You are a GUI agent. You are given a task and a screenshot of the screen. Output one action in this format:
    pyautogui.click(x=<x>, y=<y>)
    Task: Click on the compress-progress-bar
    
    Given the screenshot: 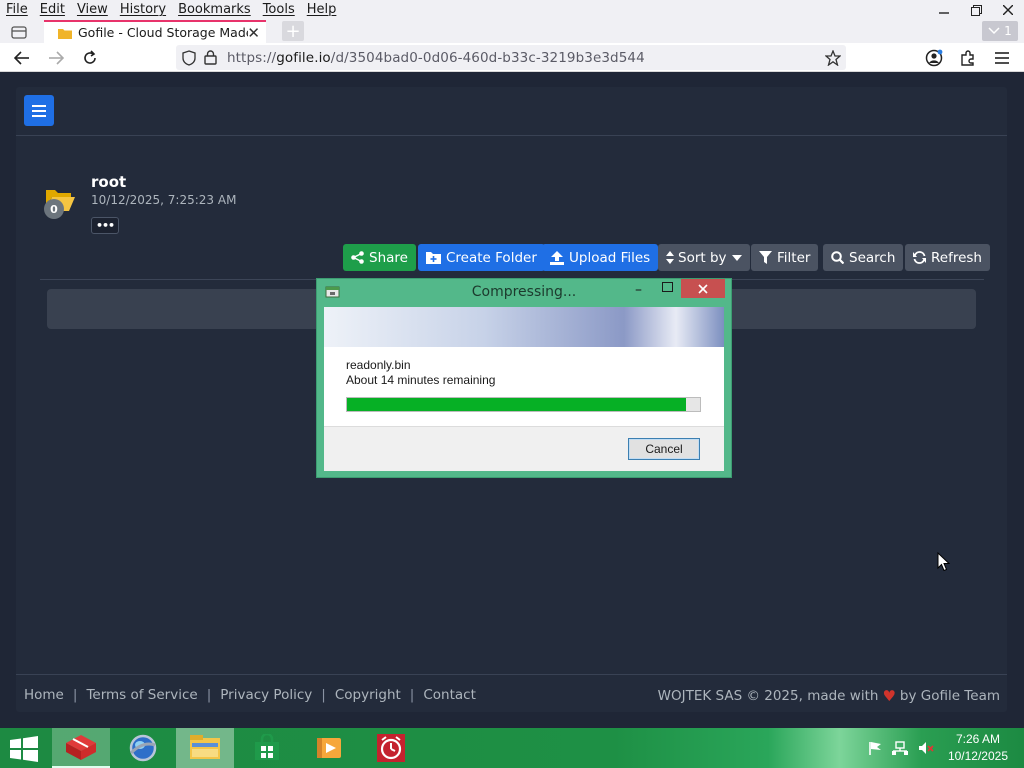 What is the action you would take?
    pyautogui.click(x=523, y=404)
    